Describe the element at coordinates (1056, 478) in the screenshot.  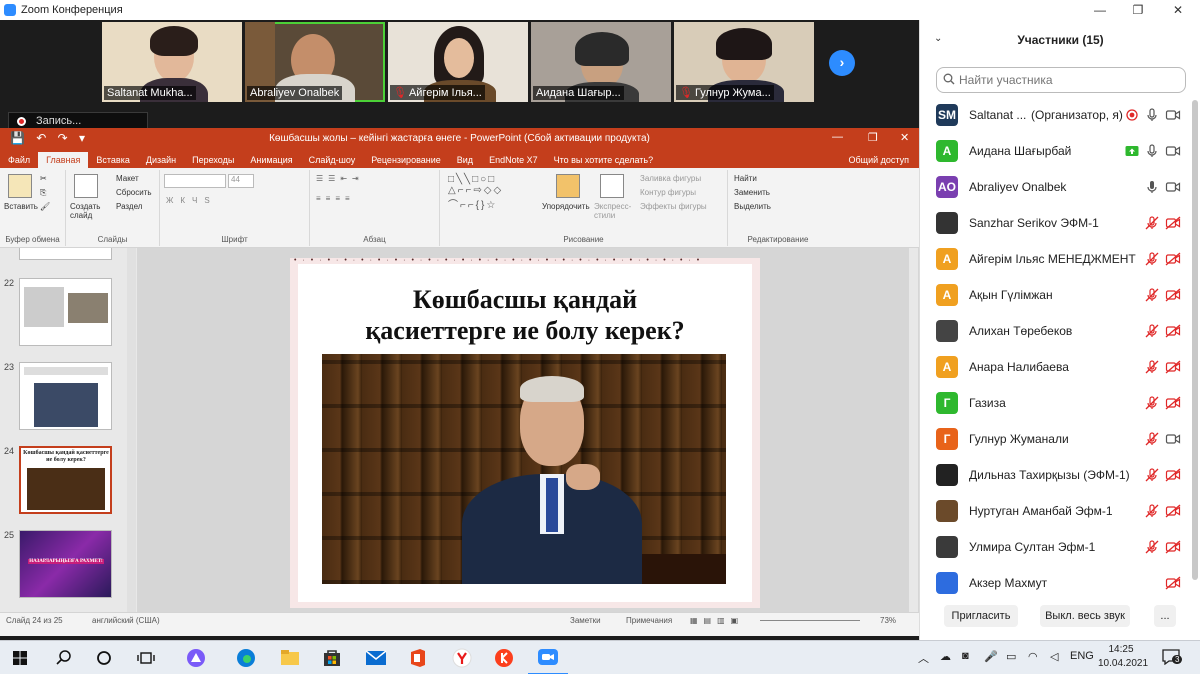
I see `participant-row: Дильназ Тахирқызы (ЭФМ-1)` at that location.